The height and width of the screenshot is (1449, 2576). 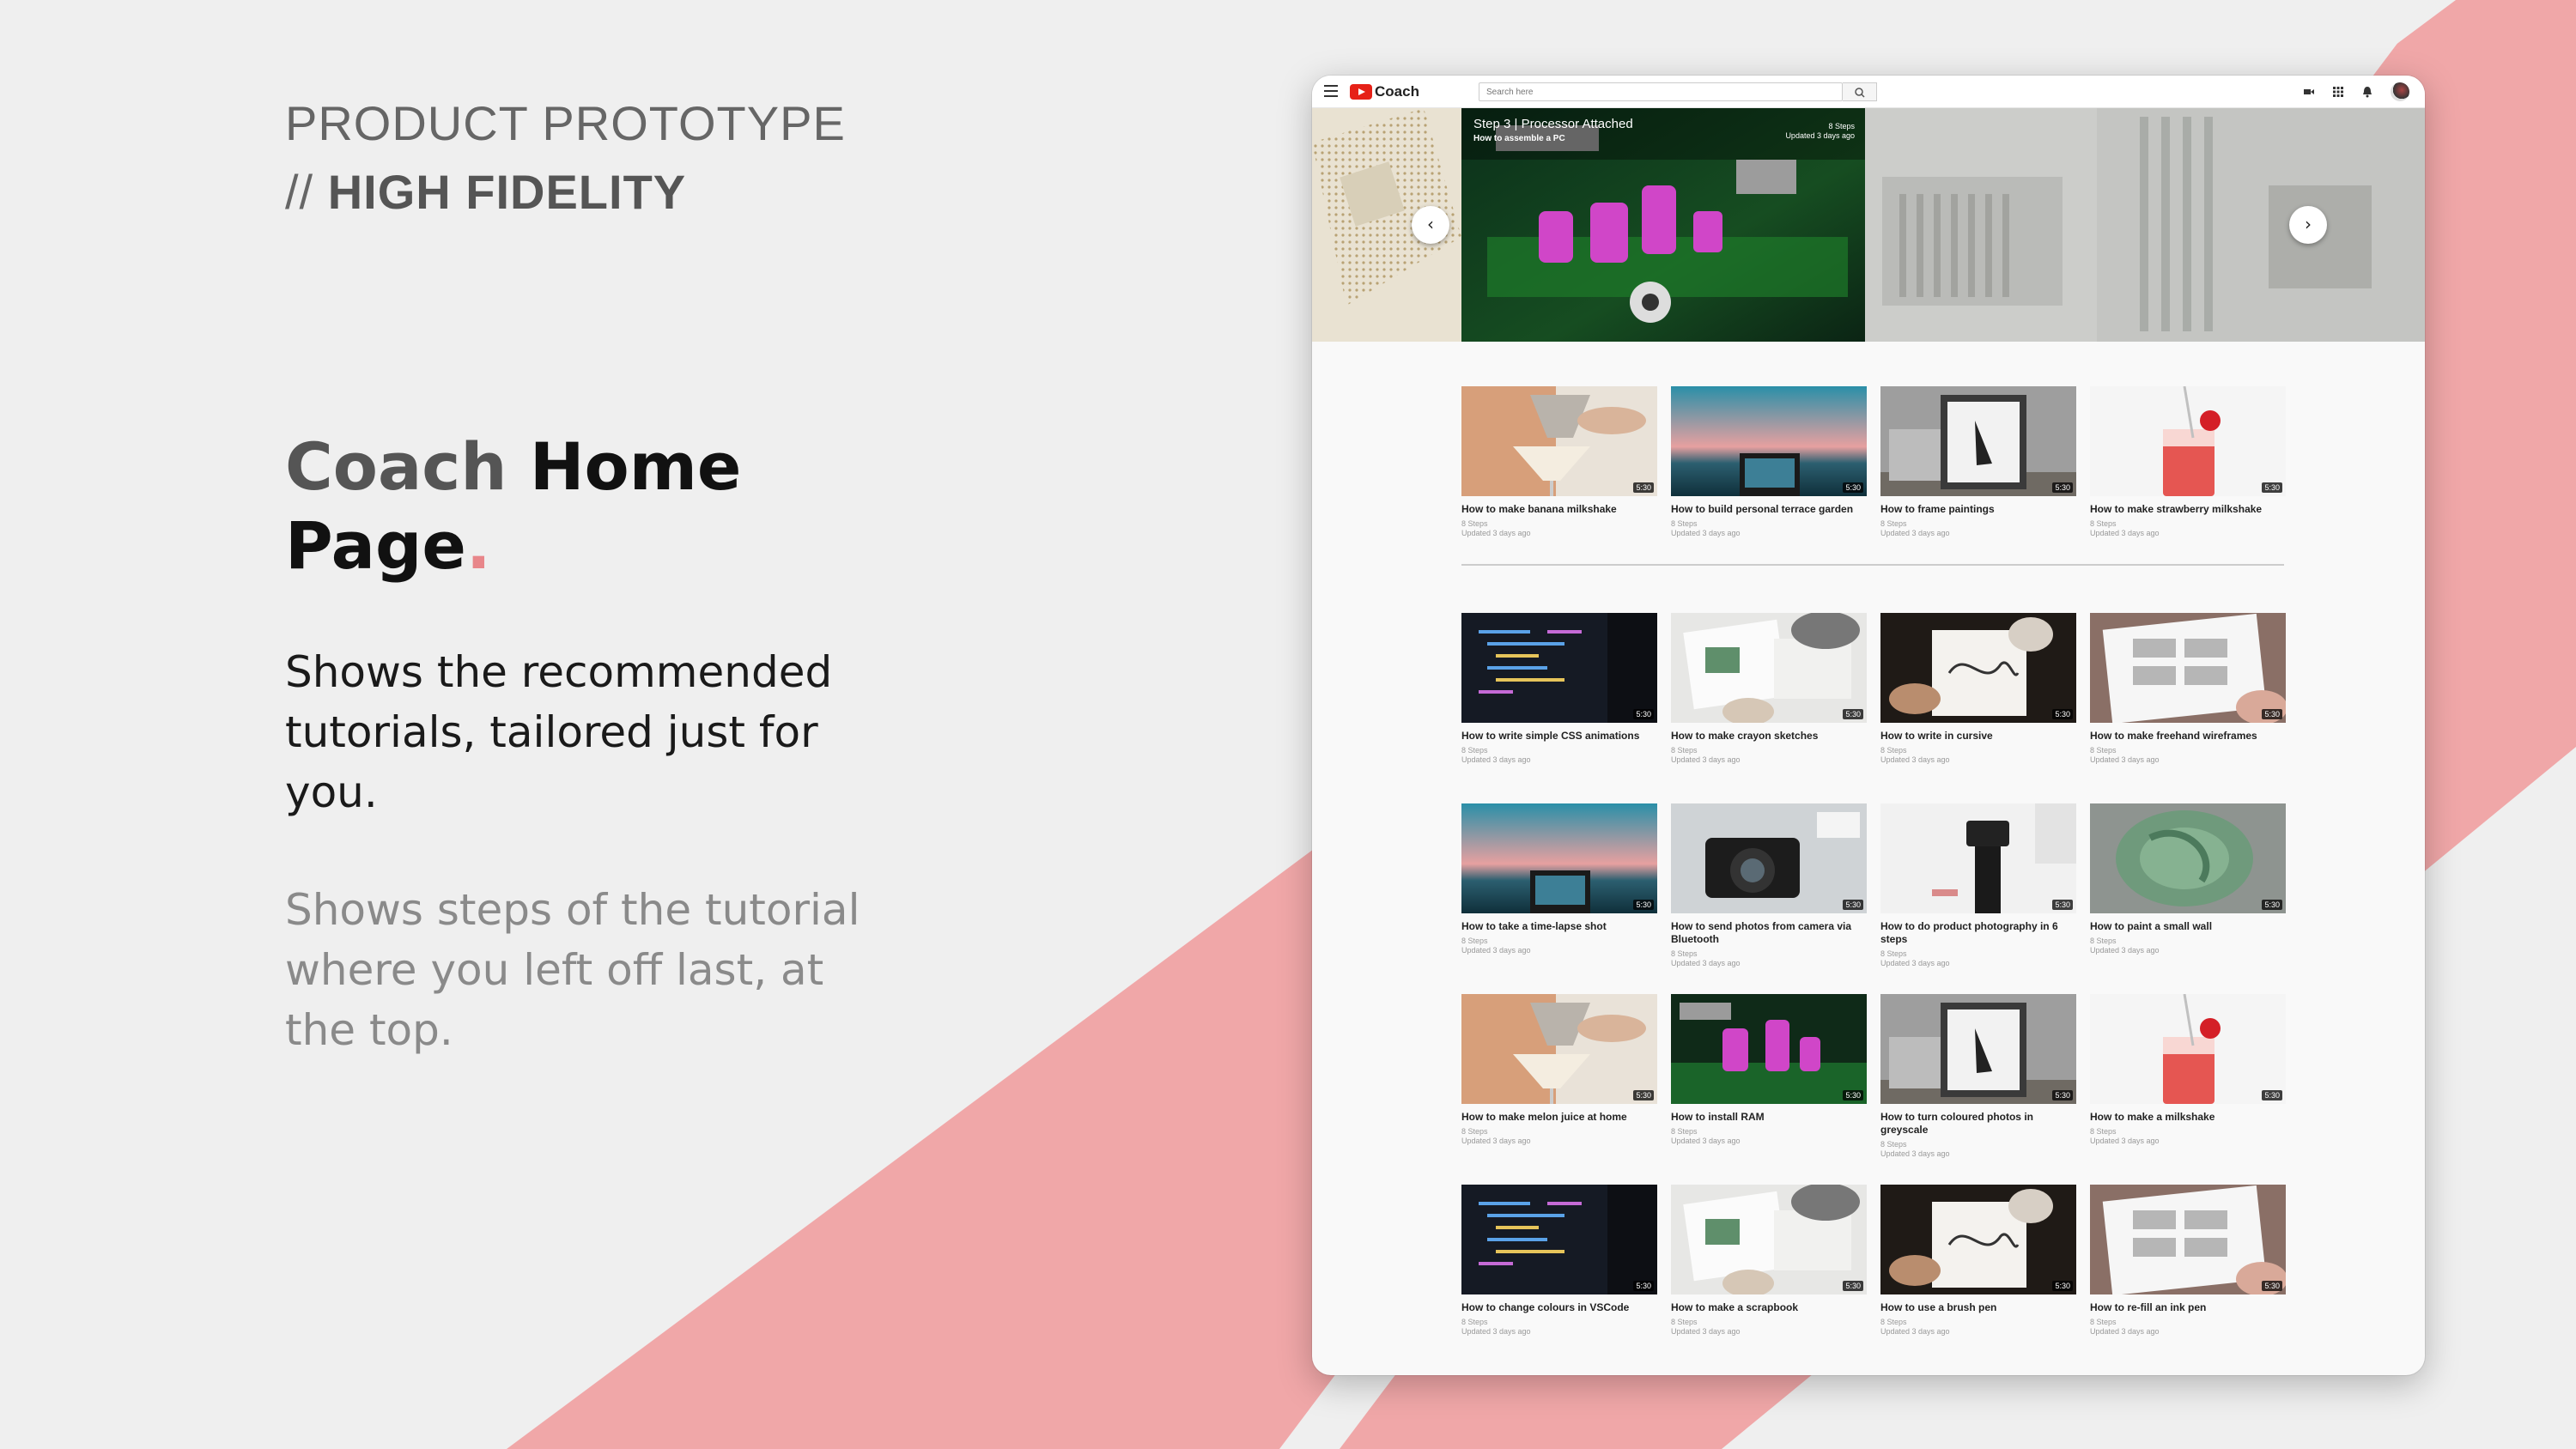 What do you see at coordinates (1559, 509) in the screenshot?
I see `tutorial-title: How to make banana milkshake` at bounding box center [1559, 509].